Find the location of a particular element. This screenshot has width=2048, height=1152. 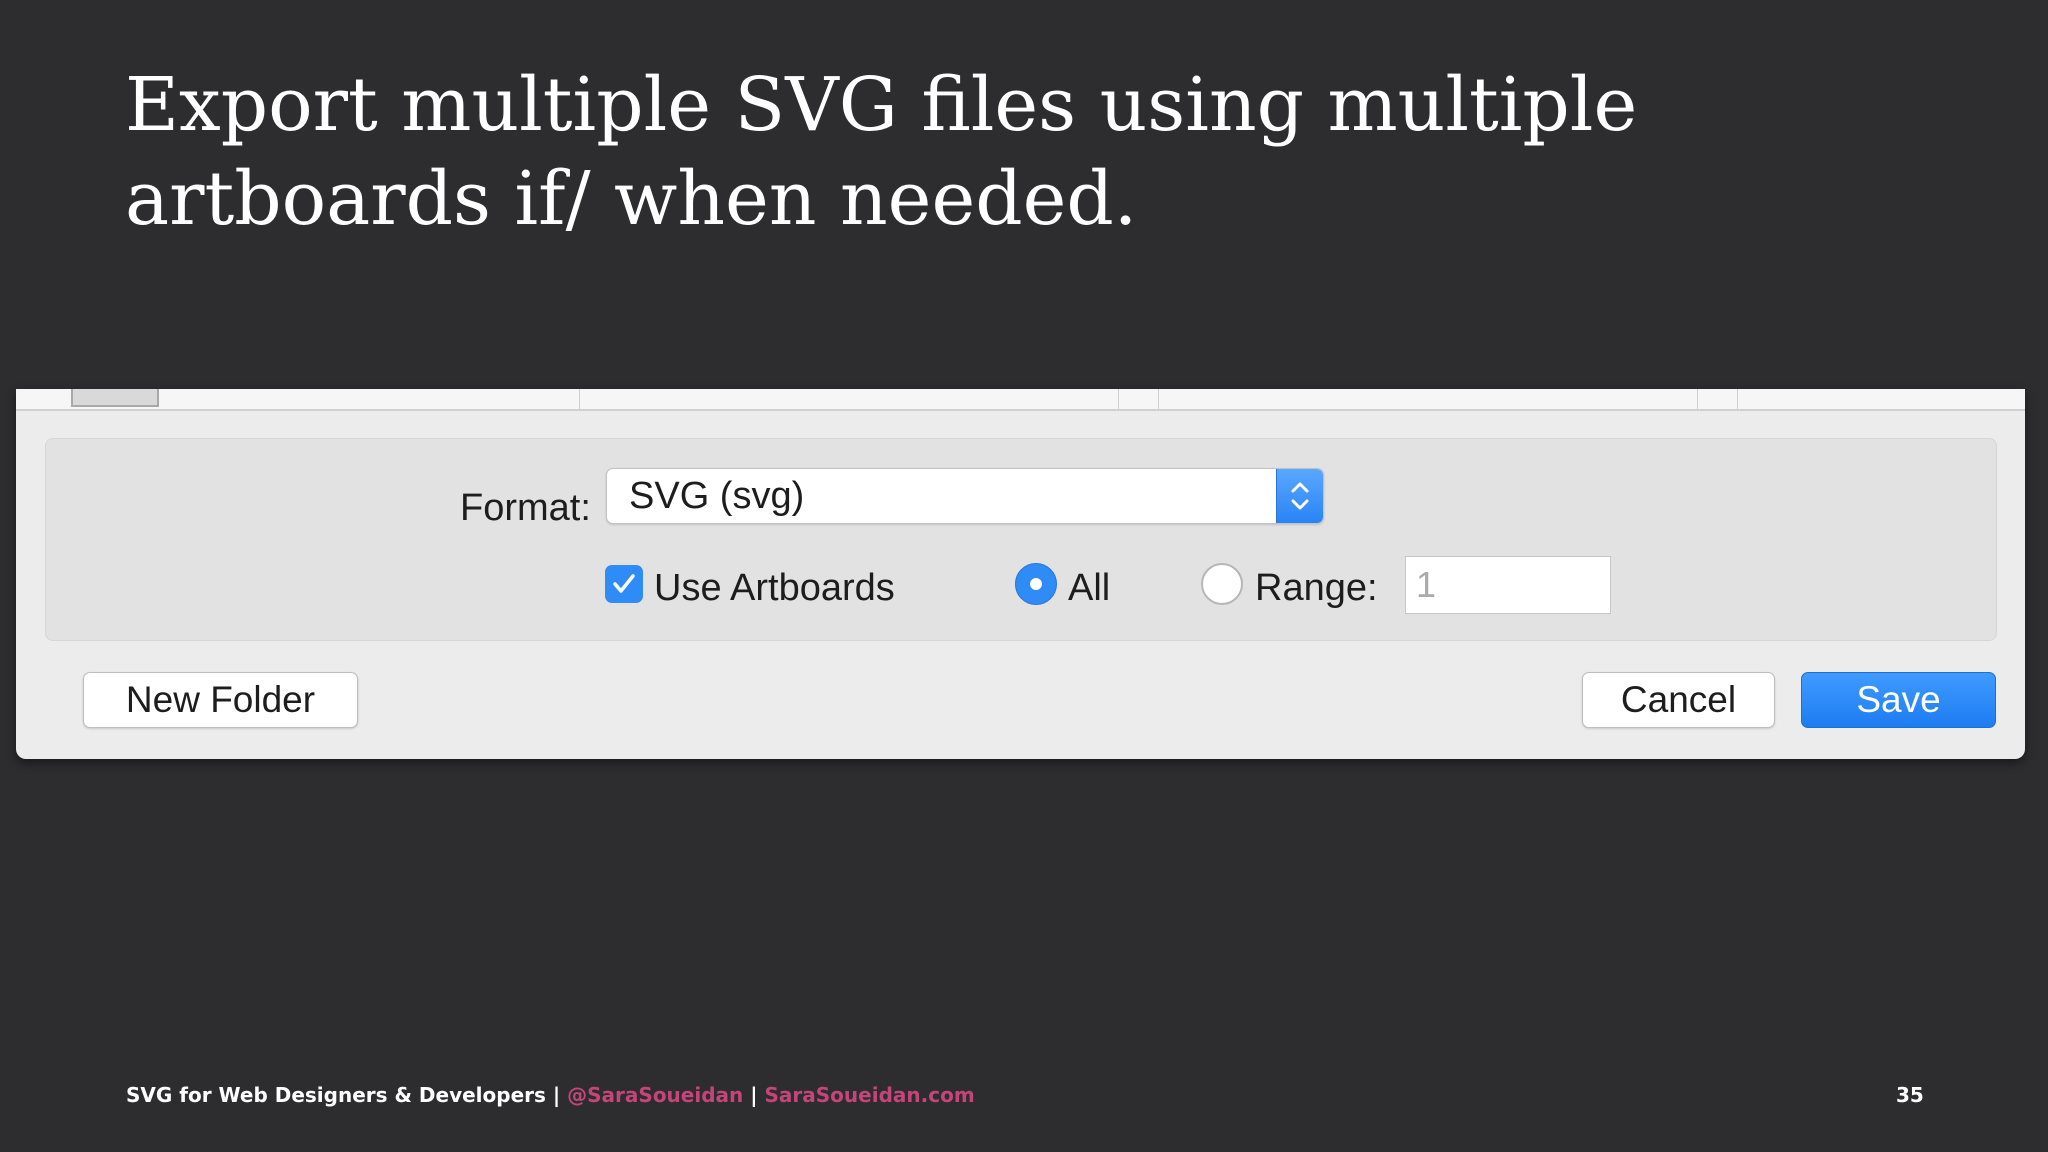

radio-dot is located at coordinates (1036, 584).